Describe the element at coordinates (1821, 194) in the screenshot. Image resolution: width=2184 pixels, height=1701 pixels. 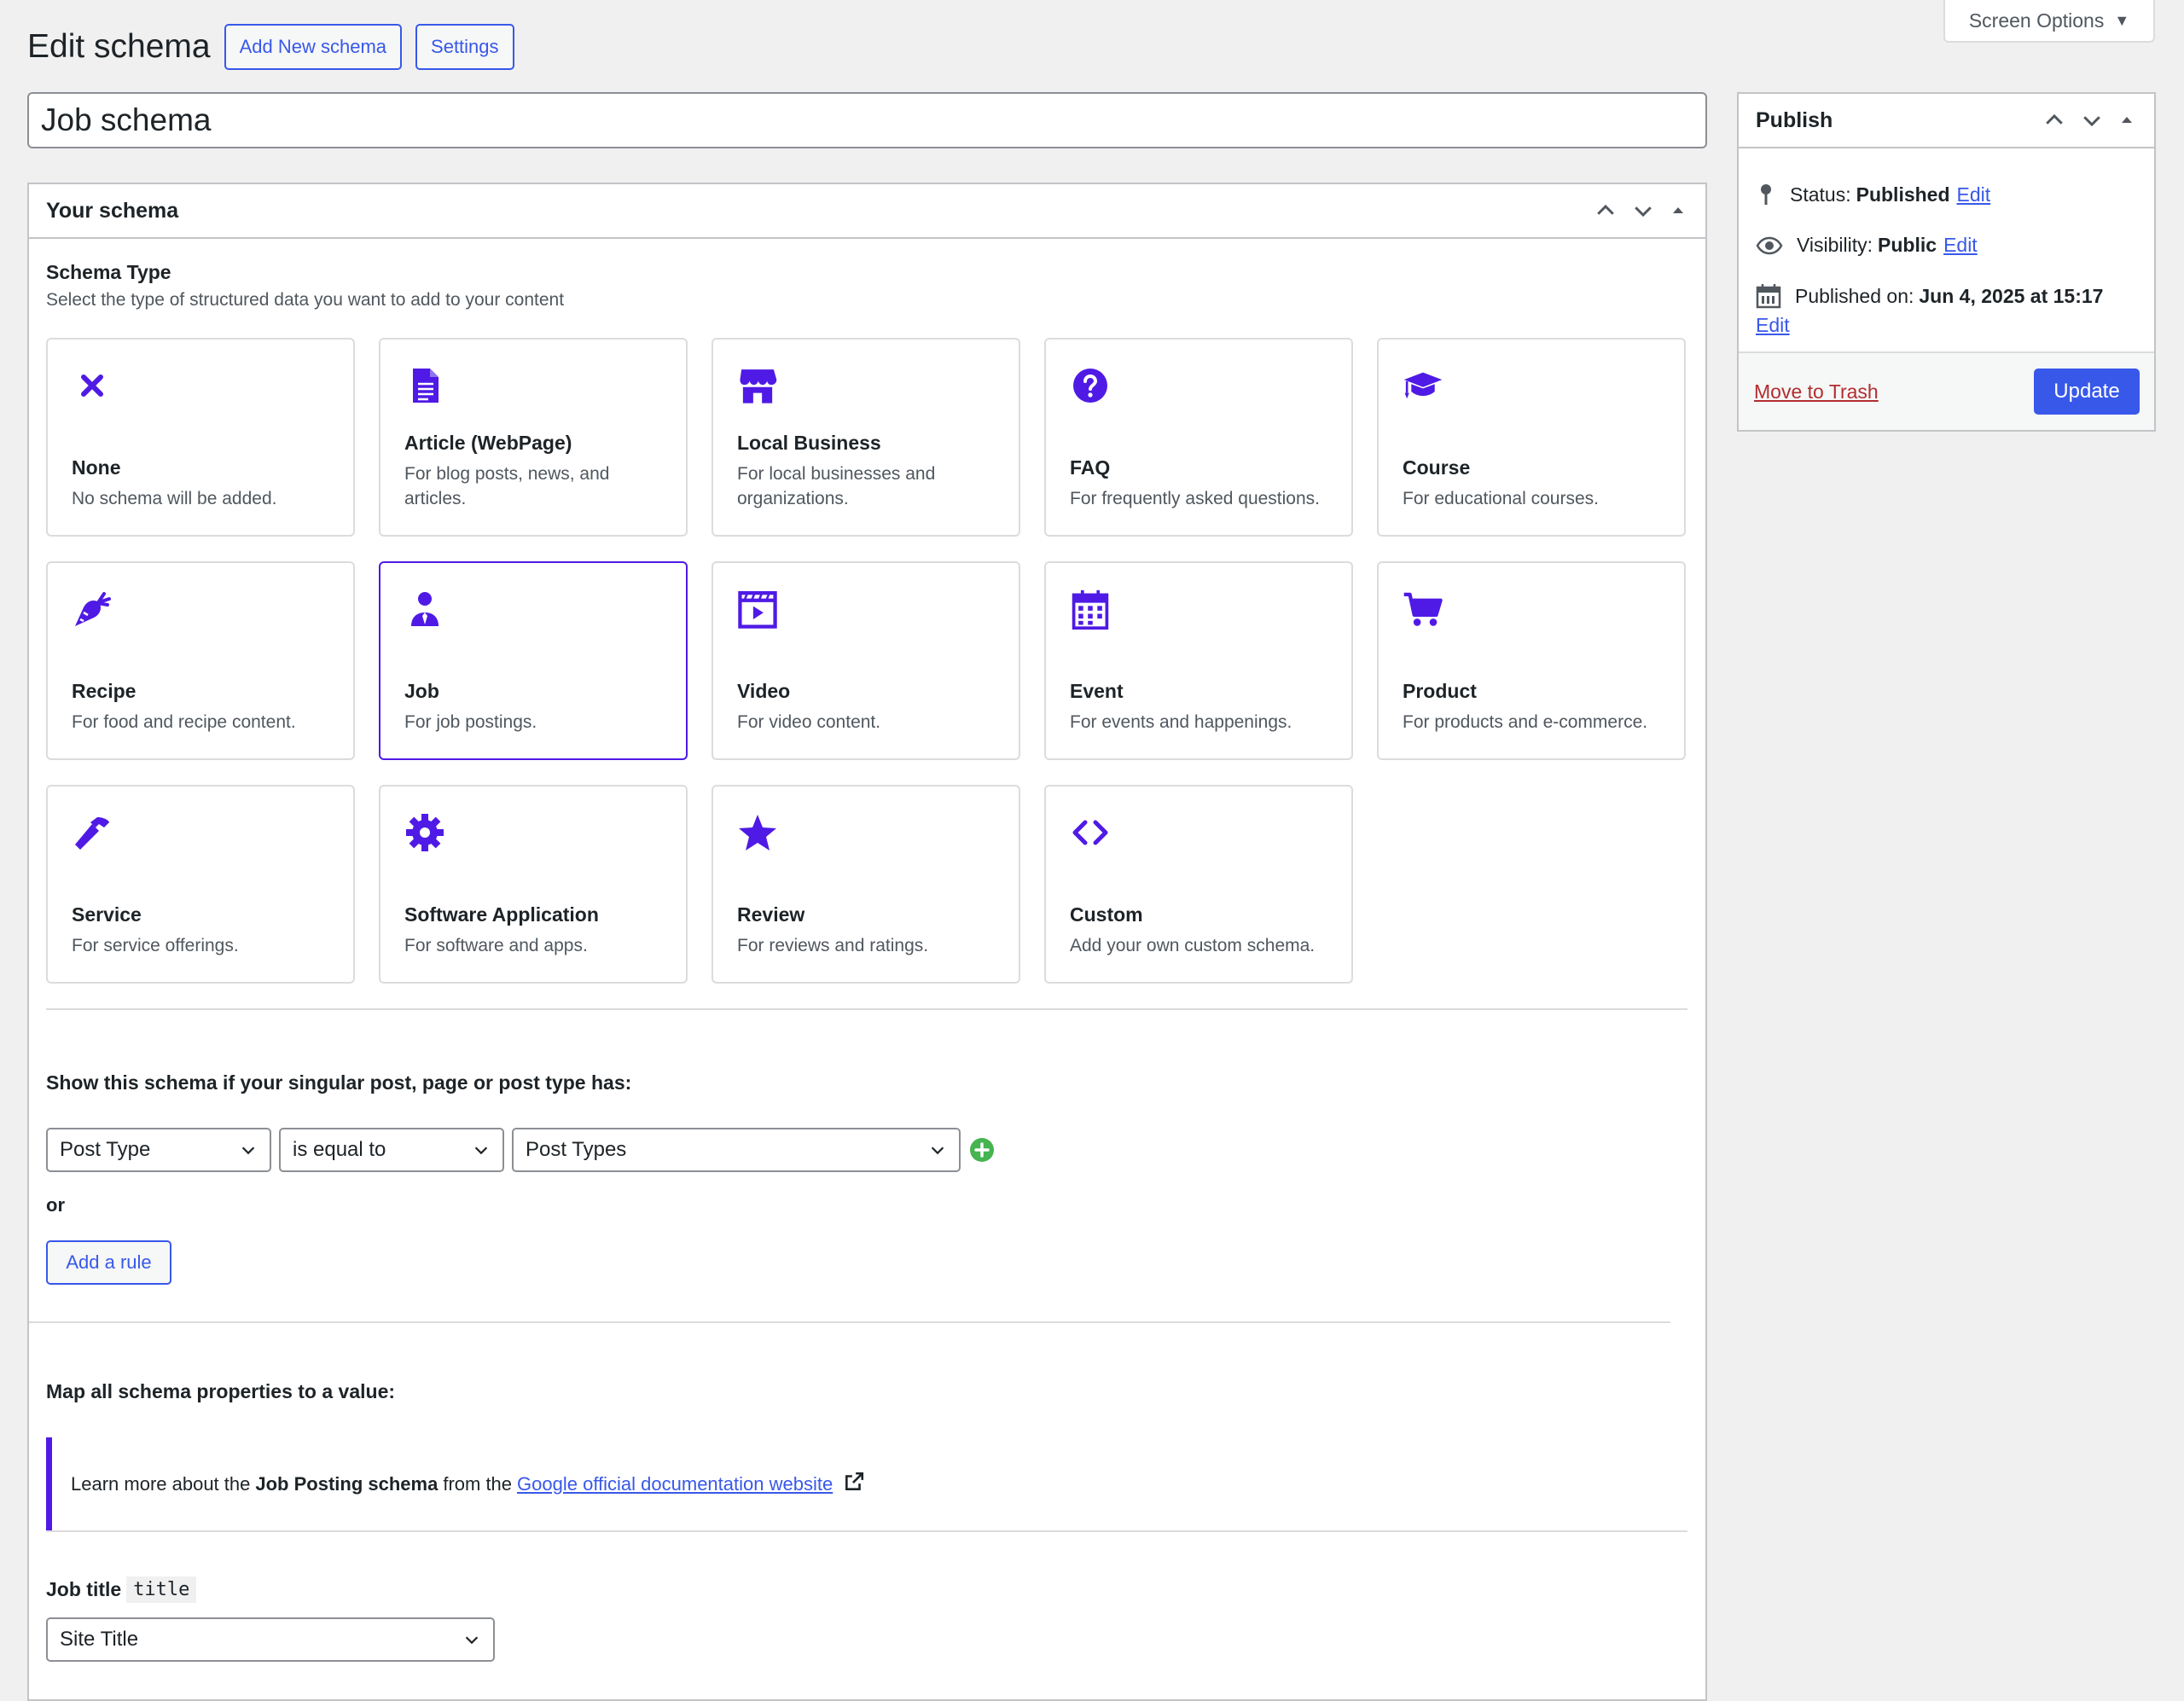
I see `status-label: Status:` at that location.